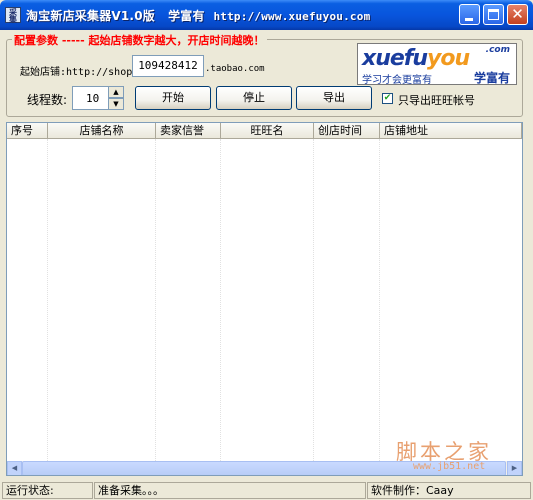 This screenshot has height=500, width=533. Describe the element at coordinates (27, 131) in the screenshot. I see `column-header-index: 序号` at that location.